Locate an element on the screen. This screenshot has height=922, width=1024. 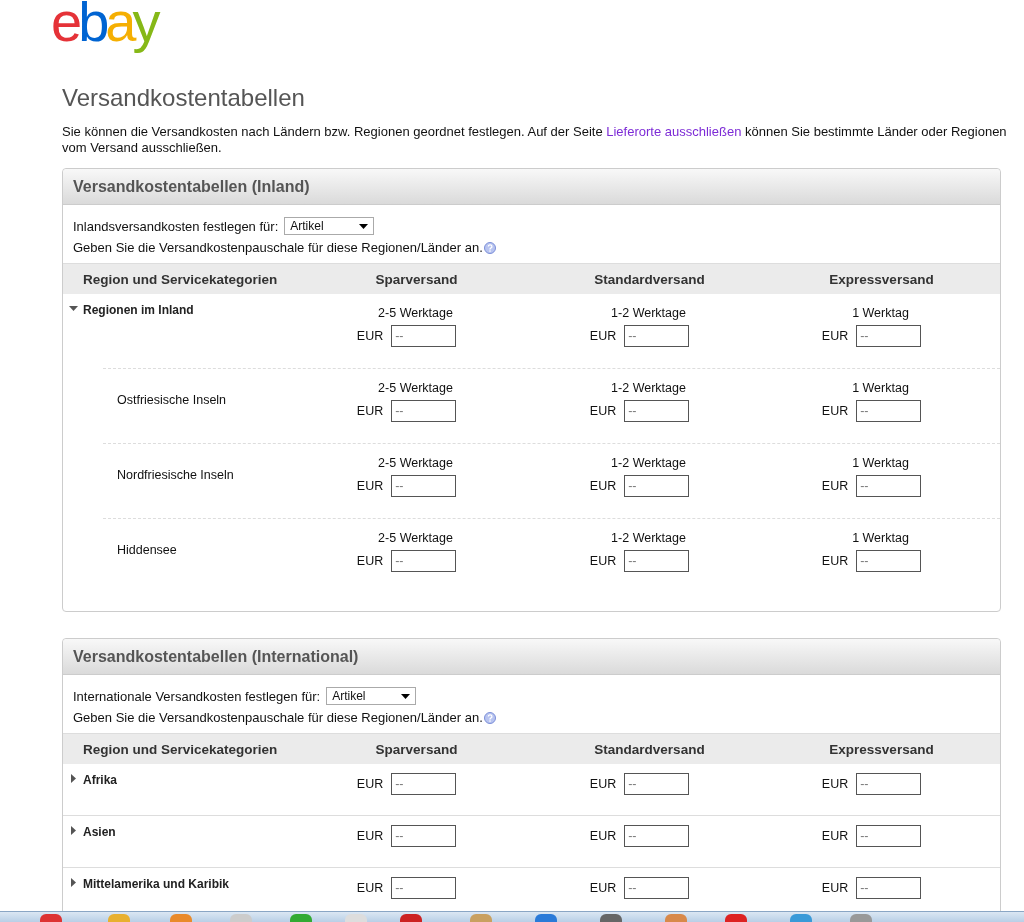
region-name: Nordfriesische Inseln is located at coordinates (175, 474).